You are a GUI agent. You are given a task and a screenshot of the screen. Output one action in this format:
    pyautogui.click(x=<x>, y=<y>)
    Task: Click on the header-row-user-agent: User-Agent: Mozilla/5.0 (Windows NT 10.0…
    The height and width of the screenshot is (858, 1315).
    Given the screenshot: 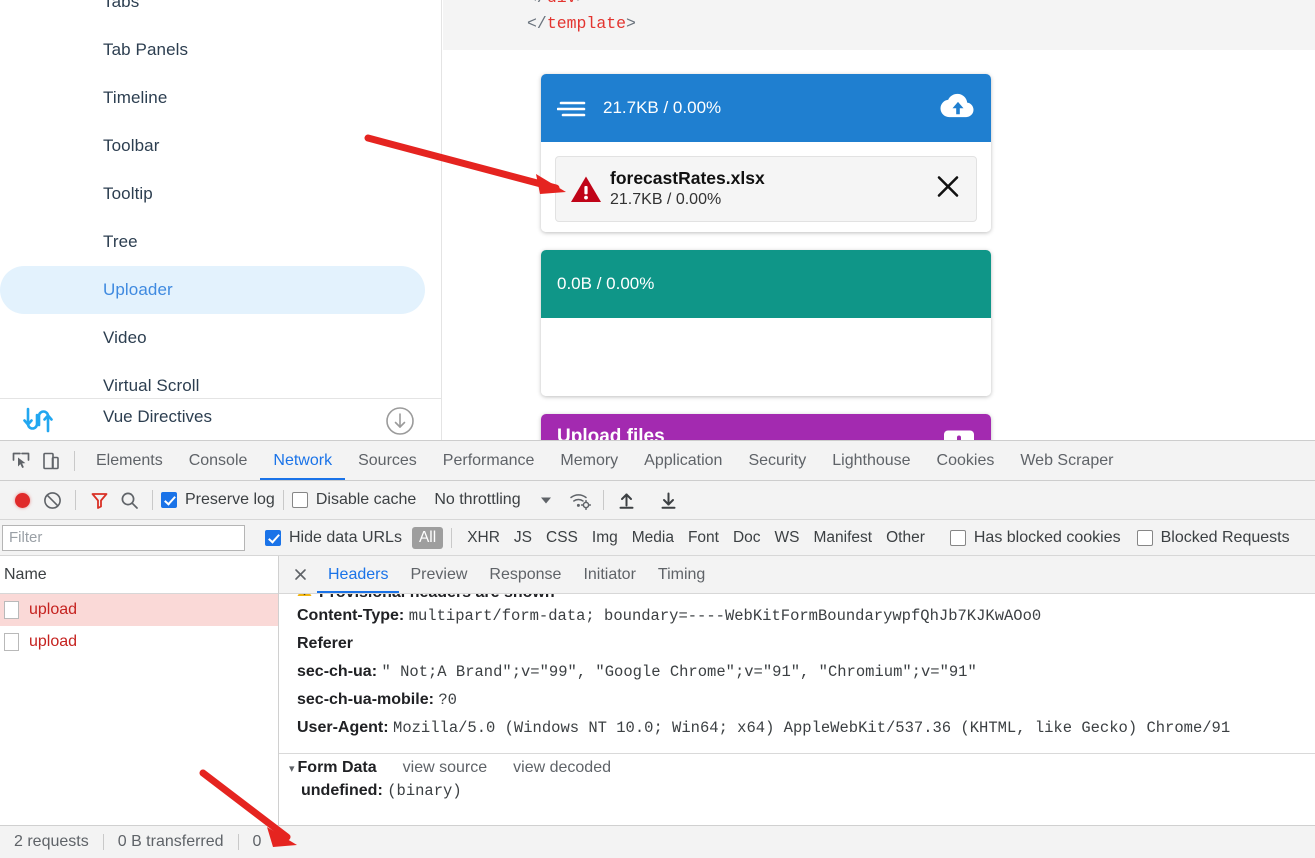 What is the action you would take?
    pyautogui.click(x=797, y=728)
    